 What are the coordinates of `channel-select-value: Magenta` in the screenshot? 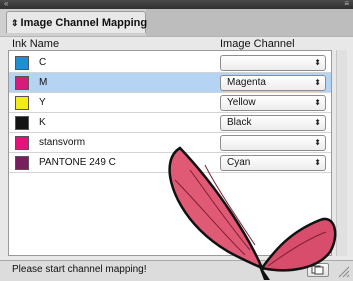 It's located at (246, 82).